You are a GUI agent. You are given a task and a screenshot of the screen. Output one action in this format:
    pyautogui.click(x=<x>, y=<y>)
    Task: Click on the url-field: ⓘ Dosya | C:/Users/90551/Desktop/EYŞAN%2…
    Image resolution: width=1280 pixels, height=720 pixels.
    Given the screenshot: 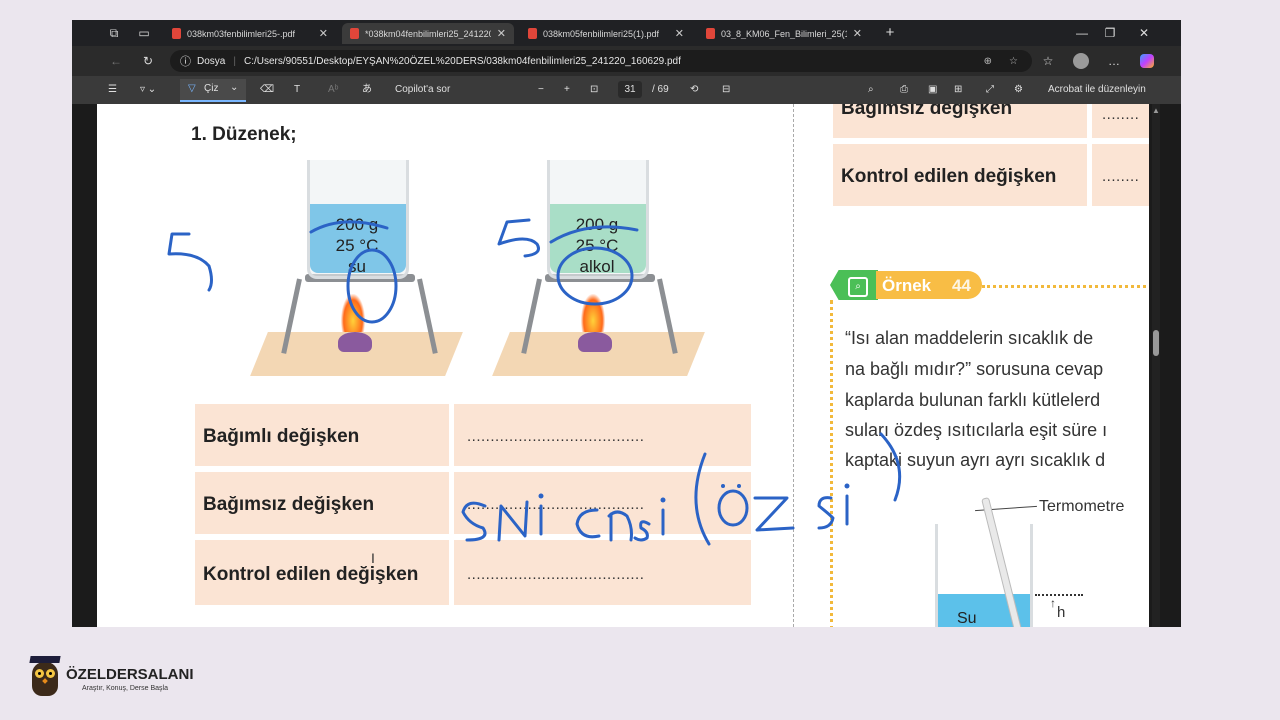 What is the action you would take?
    pyautogui.click(x=601, y=61)
    